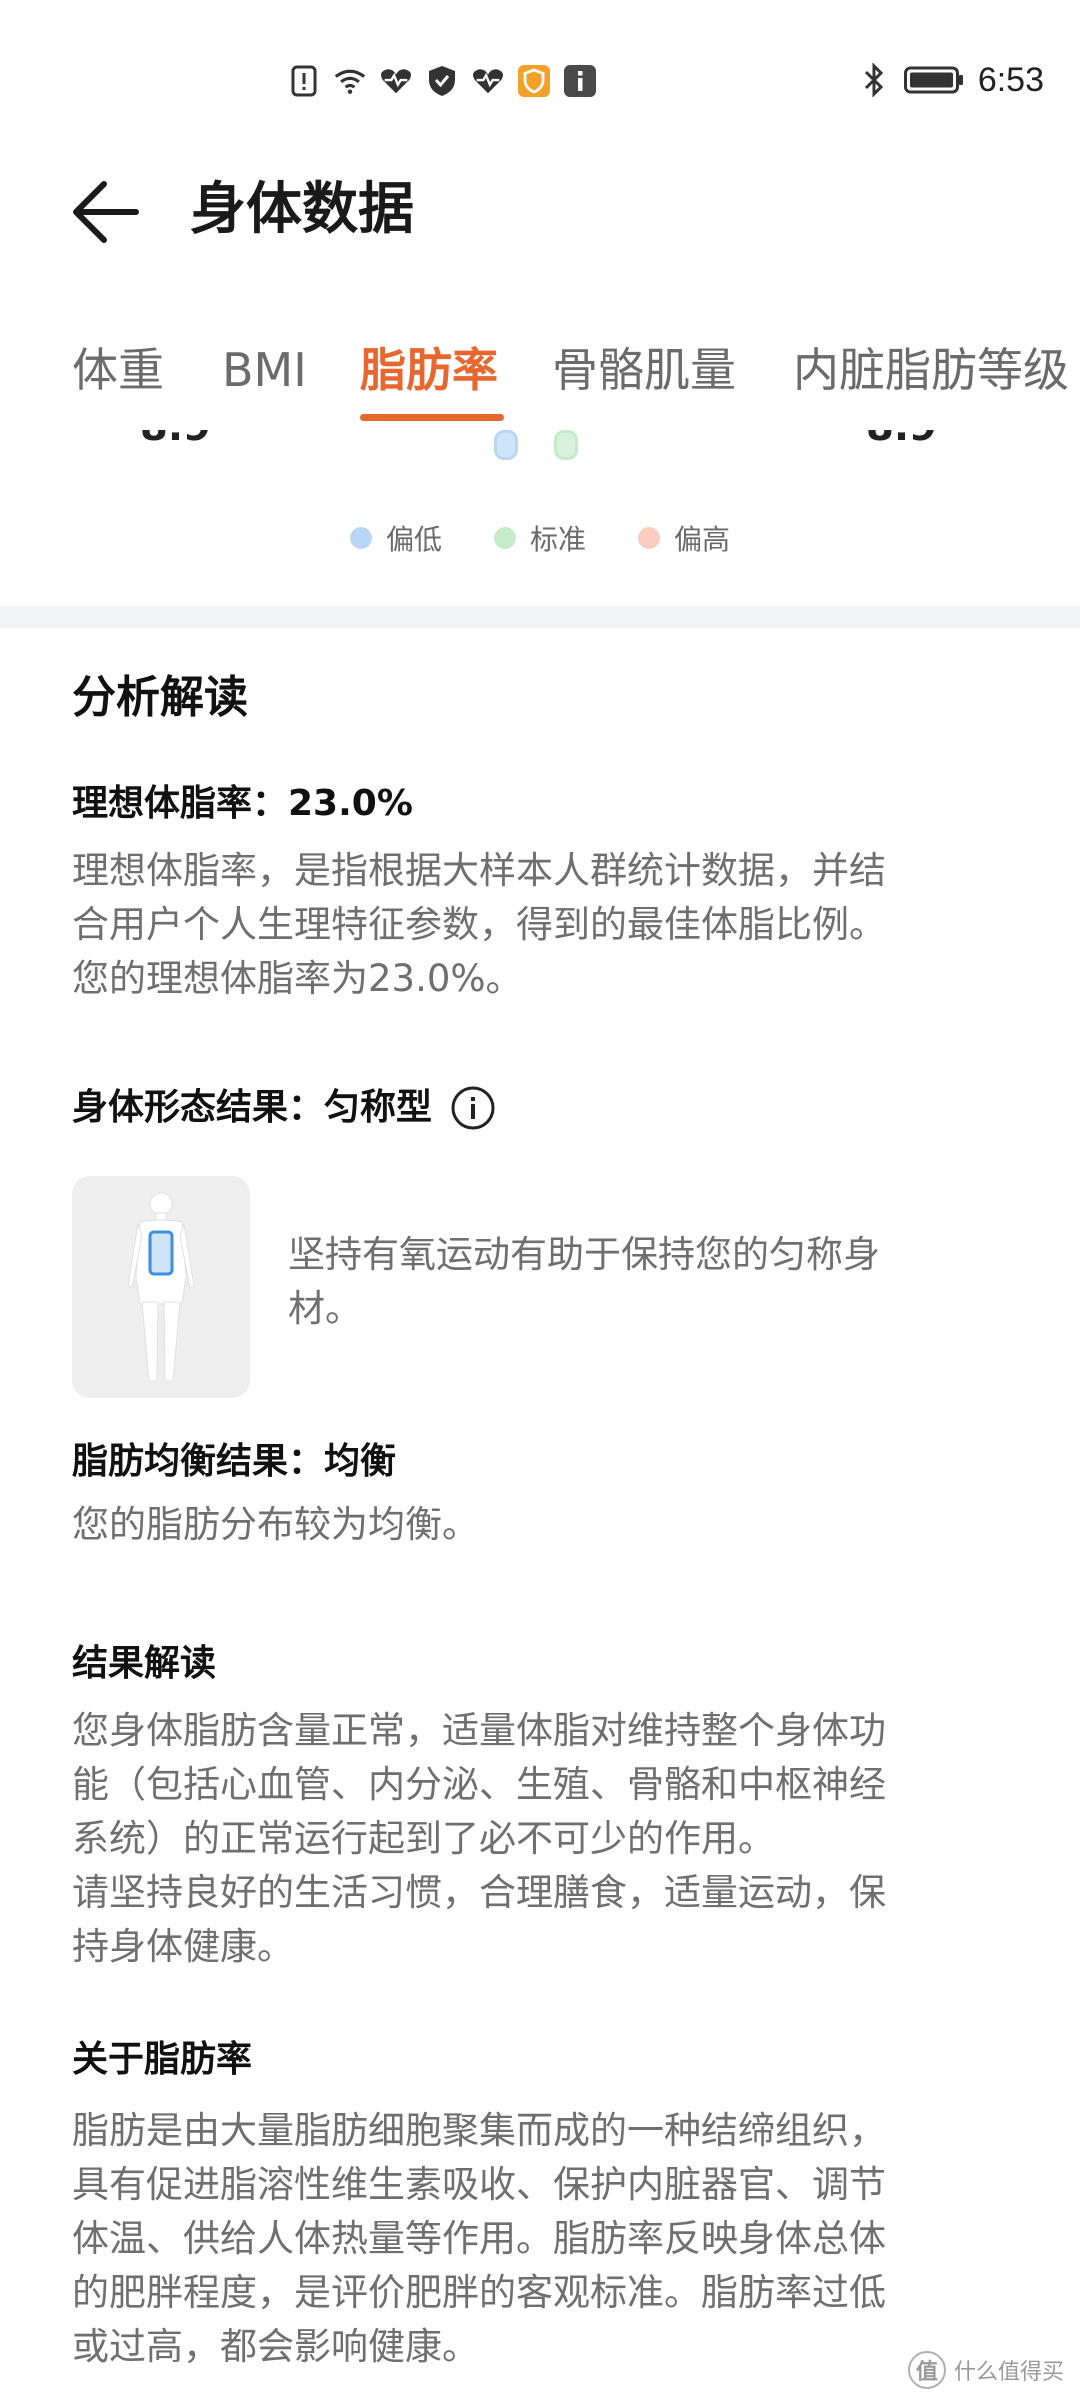 This screenshot has height=2399, width=1080. I want to click on text-line: 材。, so click(325, 1308).